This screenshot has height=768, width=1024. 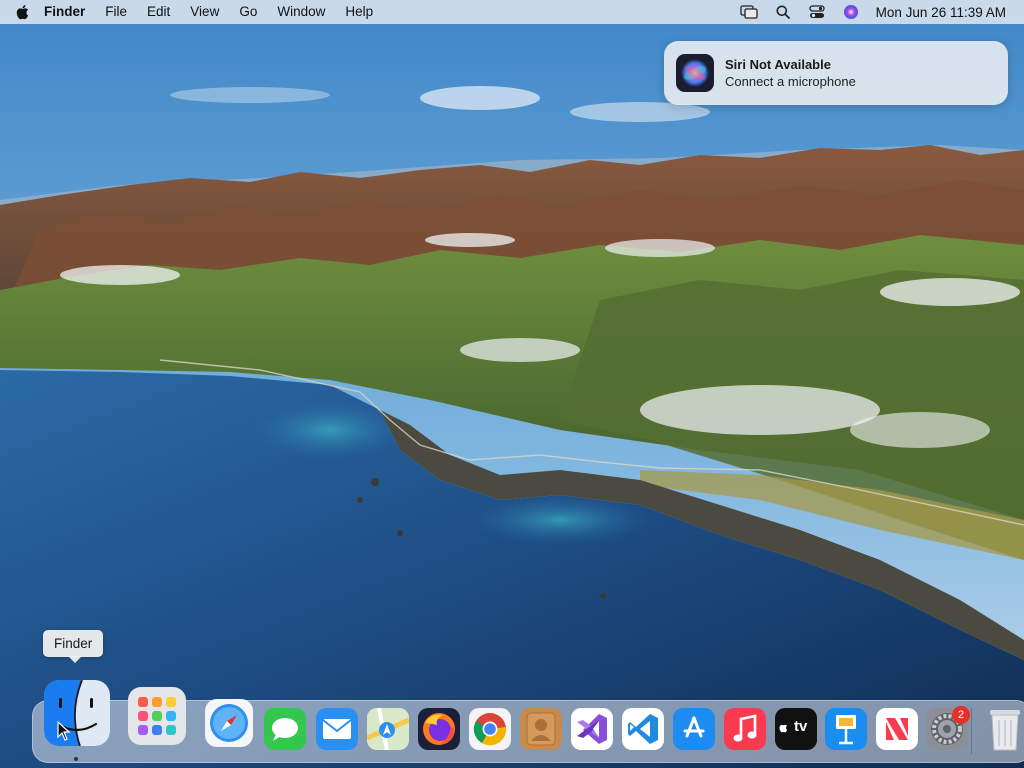 I want to click on maps-icon, so click(x=388, y=729).